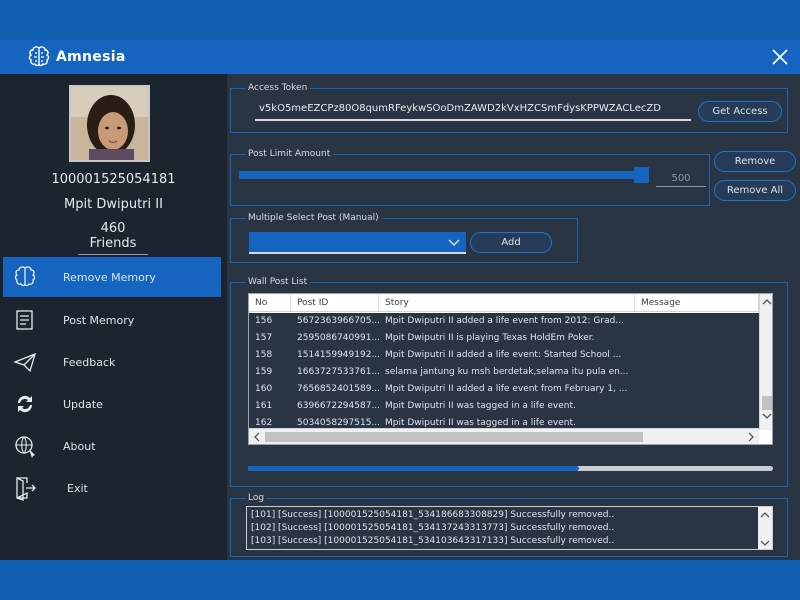 The image size is (800, 600). I want to click on cell-no: 156, so click(264, 321).